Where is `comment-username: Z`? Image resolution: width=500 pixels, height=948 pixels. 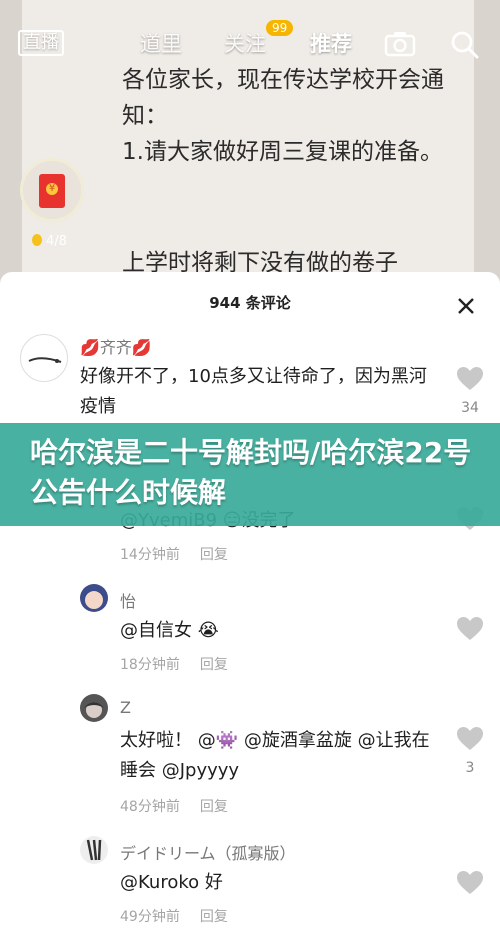 comment-username: Z is located at coordinates (125, 707).